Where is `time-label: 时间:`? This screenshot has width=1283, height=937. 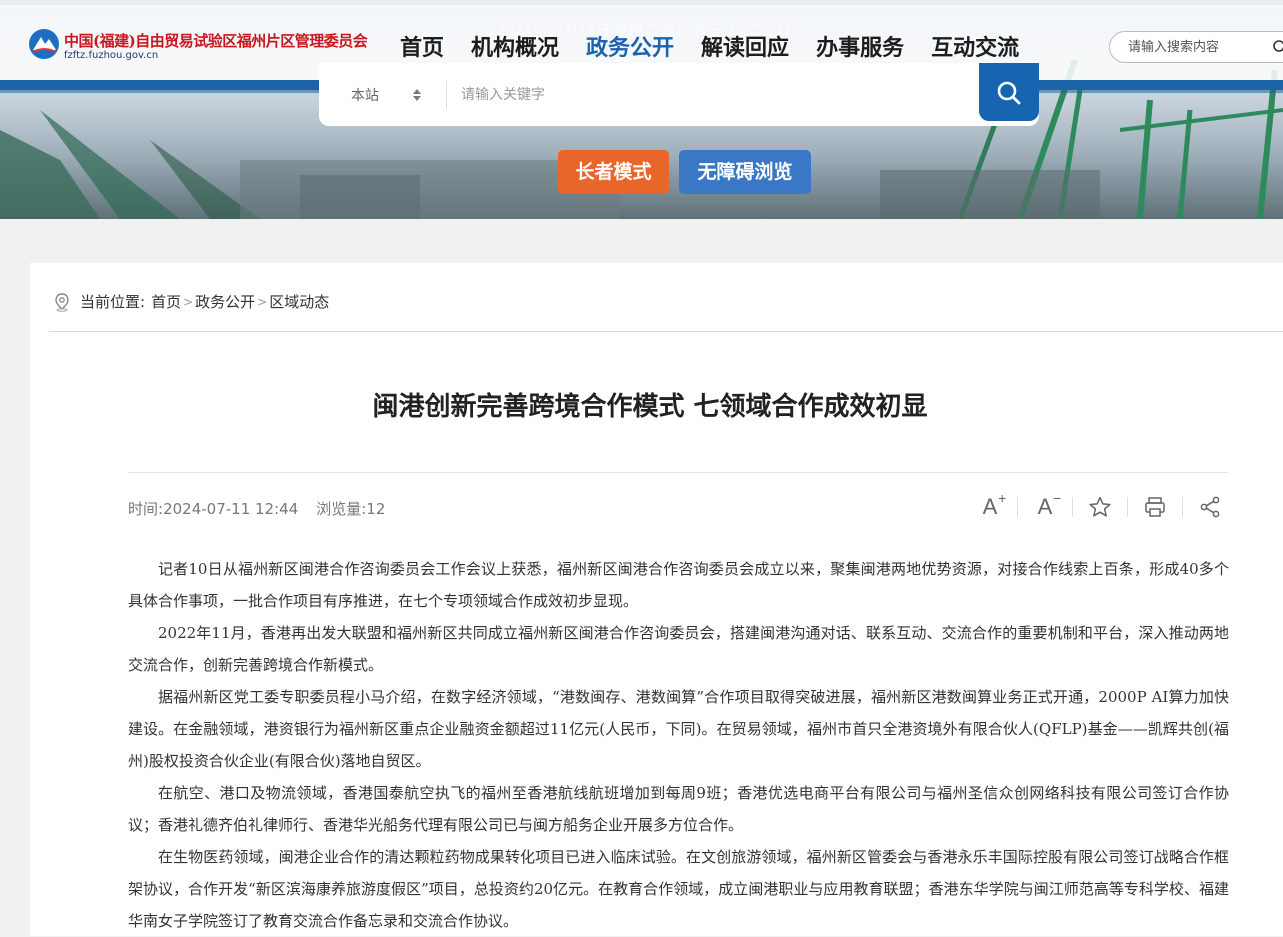 time-label: 时间: is located at coordinates (146, 509).